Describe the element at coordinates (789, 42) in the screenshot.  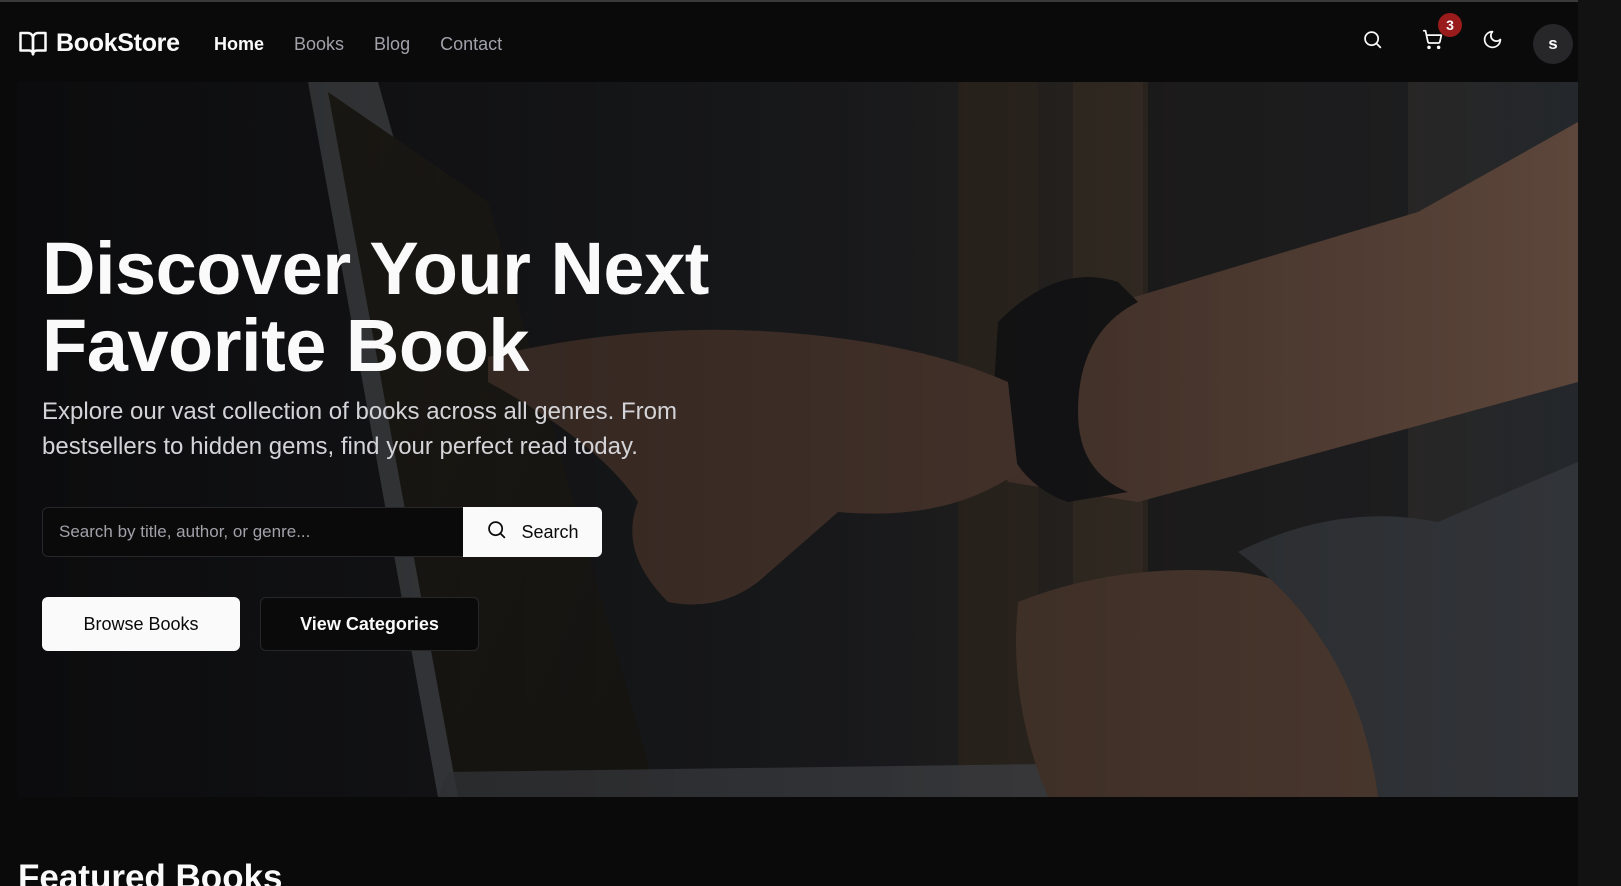
I see `navbar: BookStore Home Books Blog Contact 3 s` at that location.